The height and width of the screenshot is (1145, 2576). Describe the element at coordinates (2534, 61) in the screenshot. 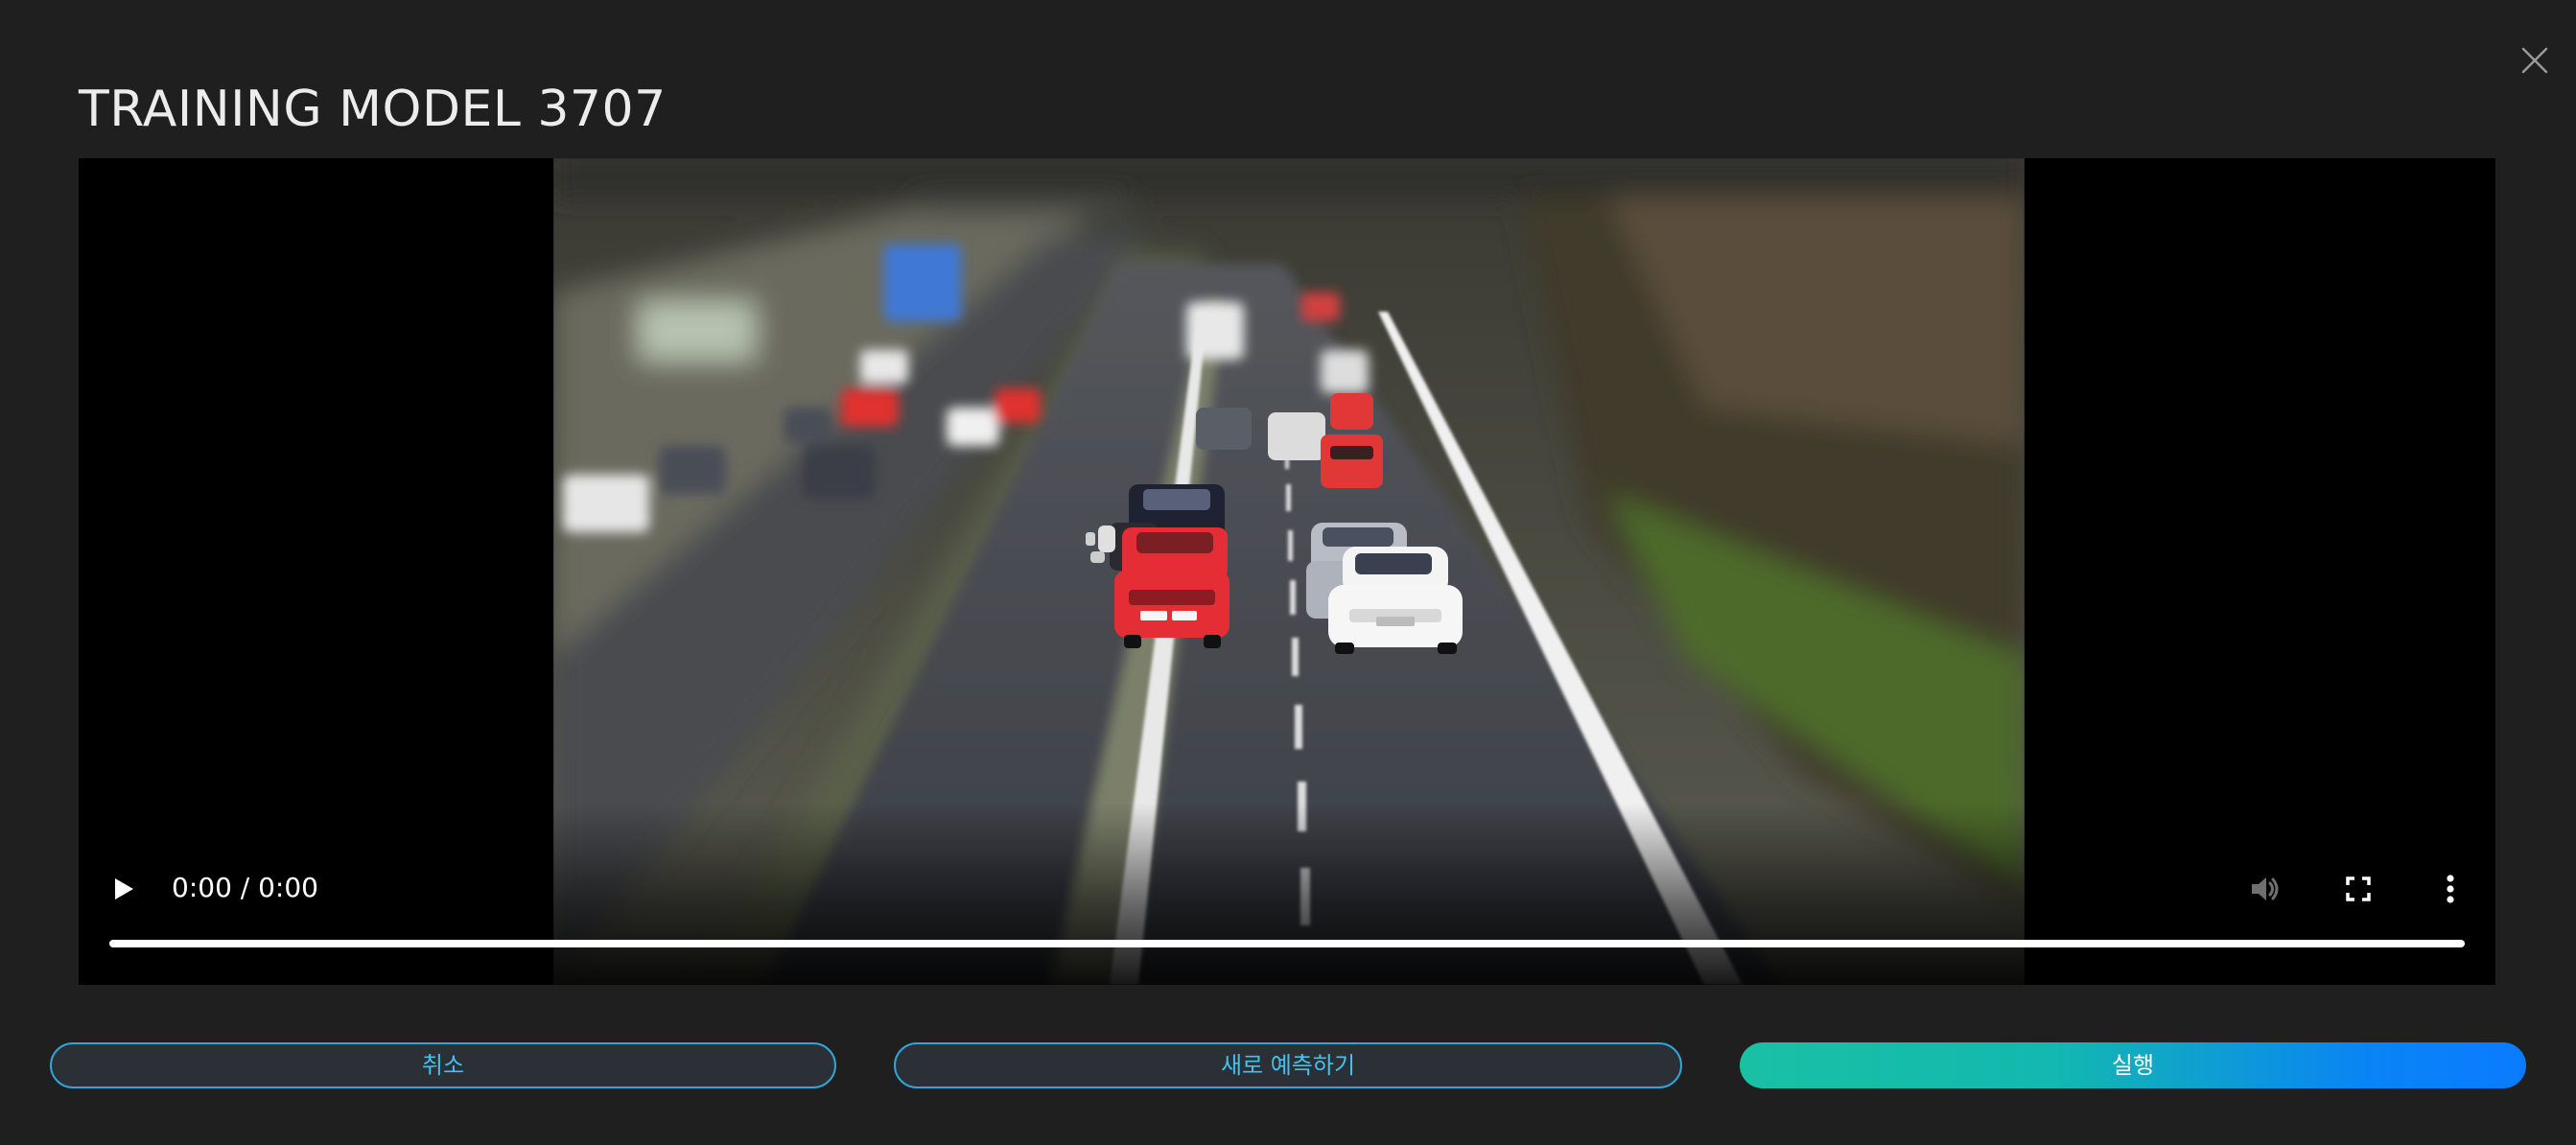

I see `close-icon` at that location.